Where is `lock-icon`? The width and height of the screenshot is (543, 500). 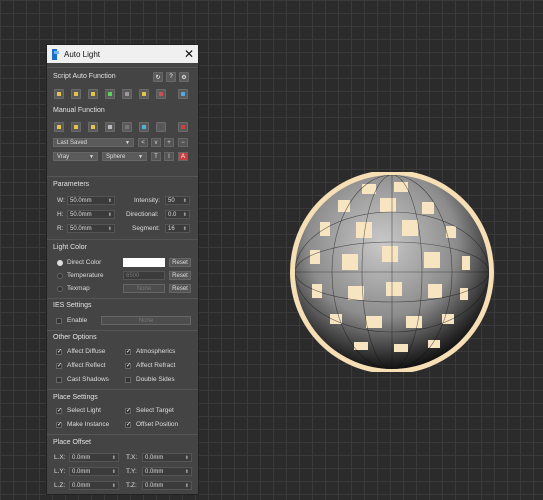
lock-icon is located at coordinates (183, 127).